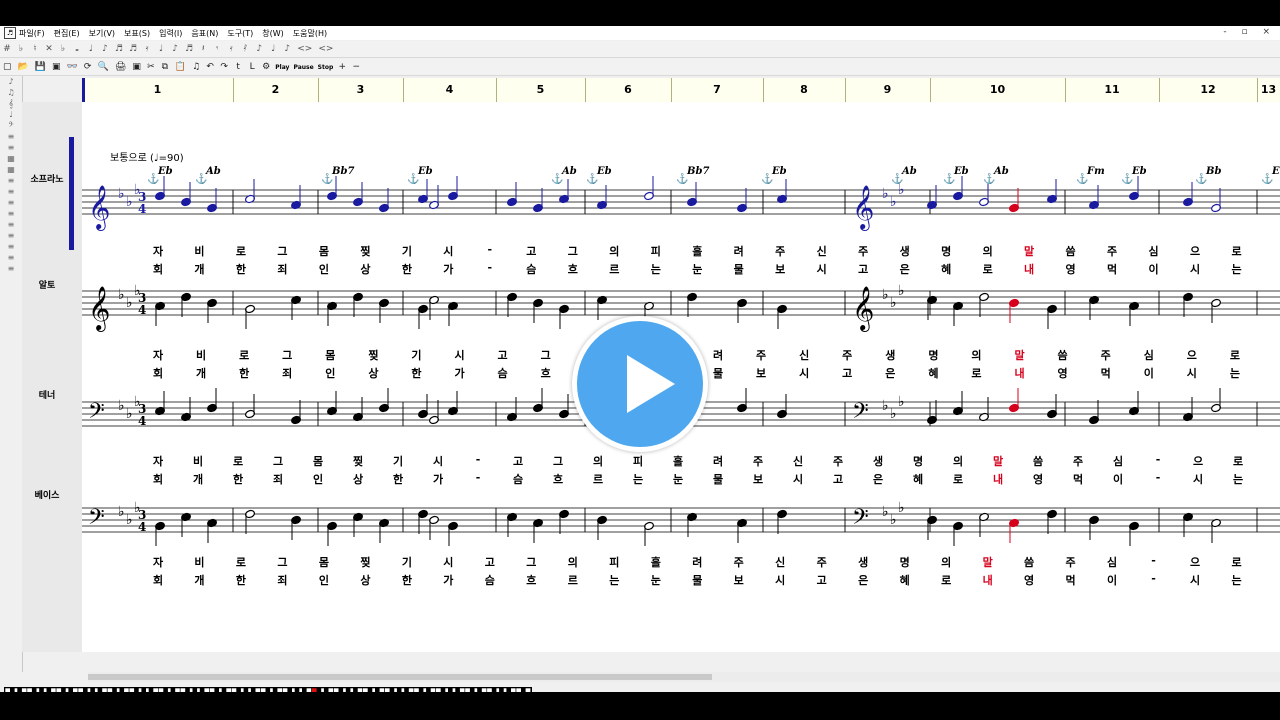 The width and height of the screenshot is (1280, 720). I want to click on measure-number: 8, so click(804, 89).